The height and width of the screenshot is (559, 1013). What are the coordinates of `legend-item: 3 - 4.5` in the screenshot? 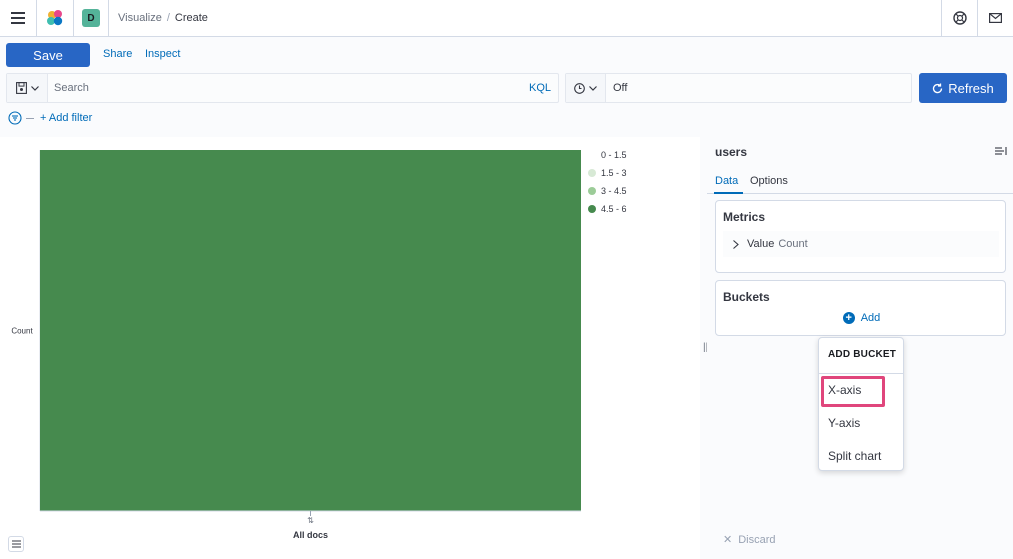 It's located at (607, 191).